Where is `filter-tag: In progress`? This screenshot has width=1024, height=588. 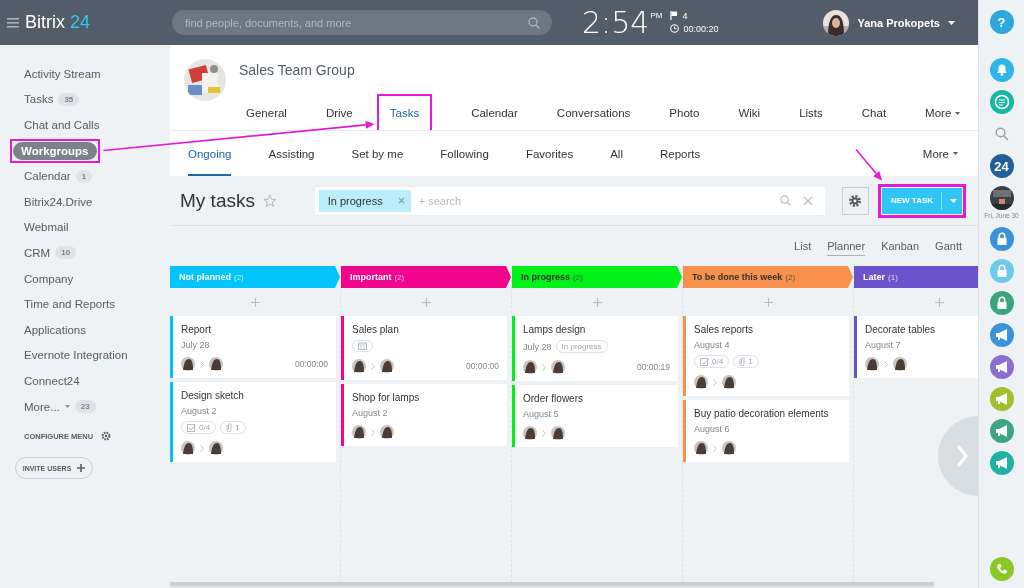 filter-tag: In progress is located at coordinates (364, 200).